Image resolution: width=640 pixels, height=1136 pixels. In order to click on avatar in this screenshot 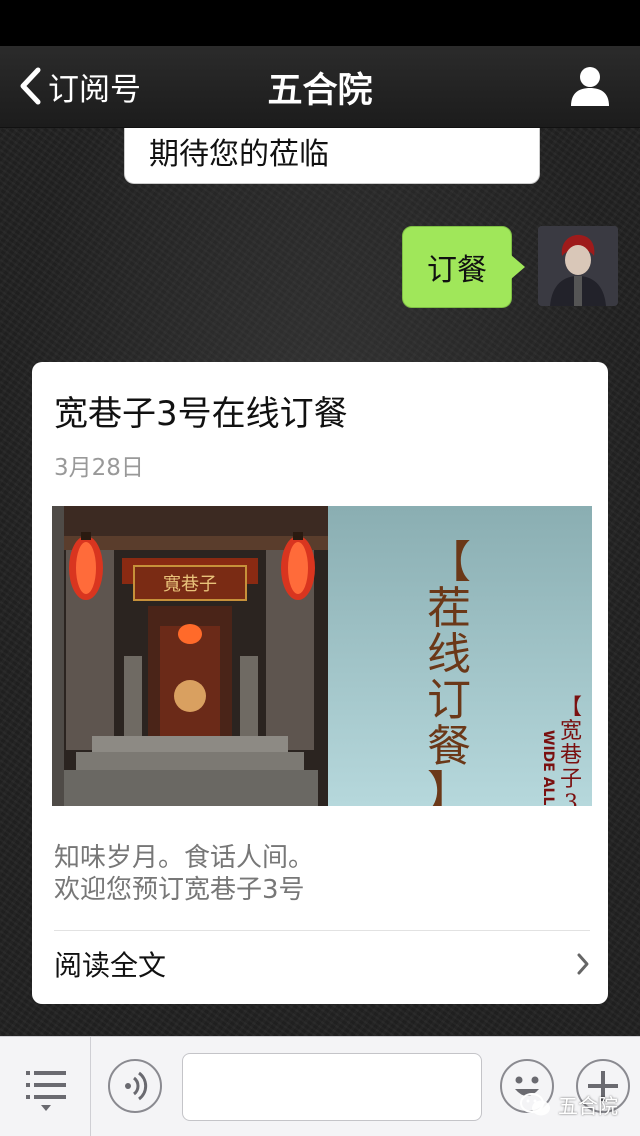, I will do `click(578, 266)`.